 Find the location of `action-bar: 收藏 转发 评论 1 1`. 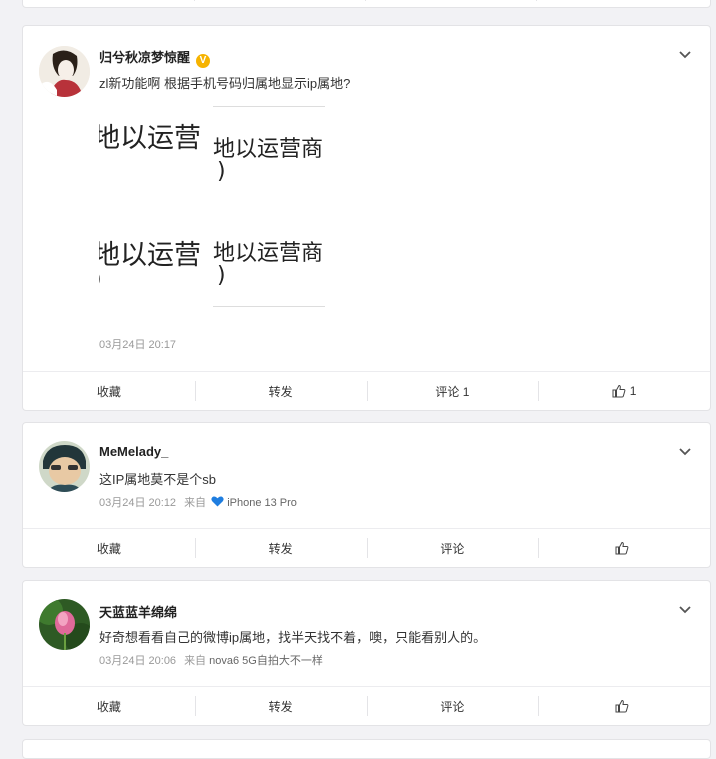

action-bar: 收藏 转发 评论 1 1 is located at coordinates (366, 390).